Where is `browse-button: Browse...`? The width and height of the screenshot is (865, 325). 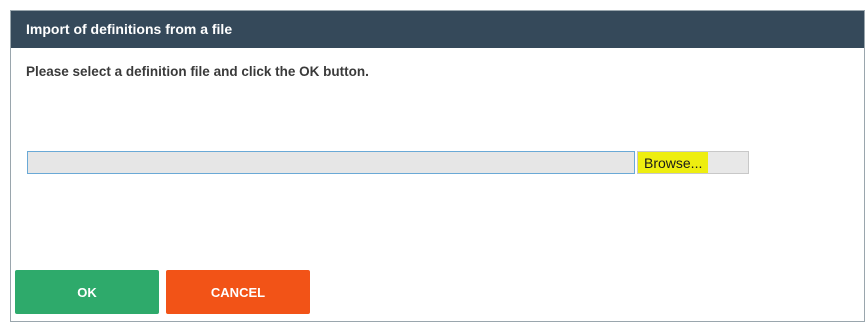
browse-button: Browse... is located at coordinates (673, 162).